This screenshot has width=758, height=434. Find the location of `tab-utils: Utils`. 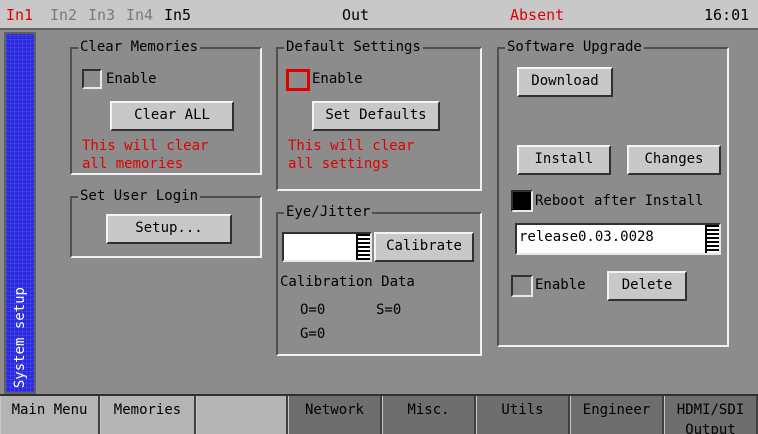

tab-utils: Utils is located at coordinates (523, 415).